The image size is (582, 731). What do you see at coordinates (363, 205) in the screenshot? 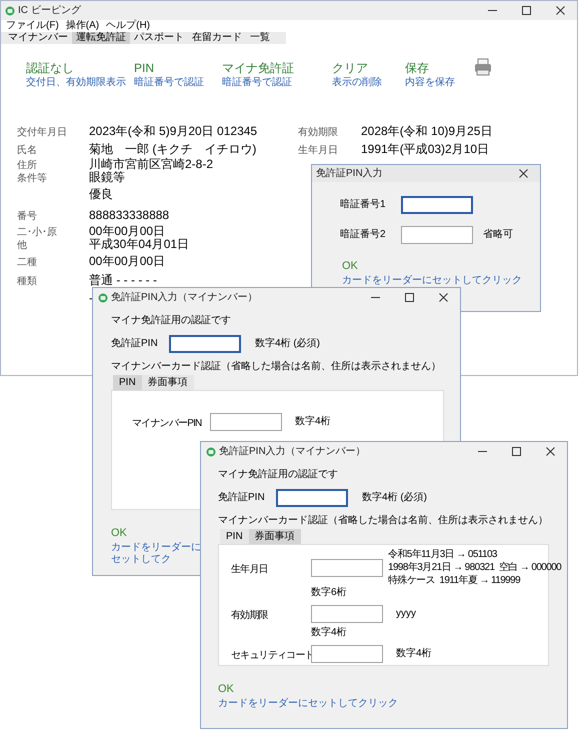
I see `field-label: 暗証番号1` at bounding box center [363, 205].